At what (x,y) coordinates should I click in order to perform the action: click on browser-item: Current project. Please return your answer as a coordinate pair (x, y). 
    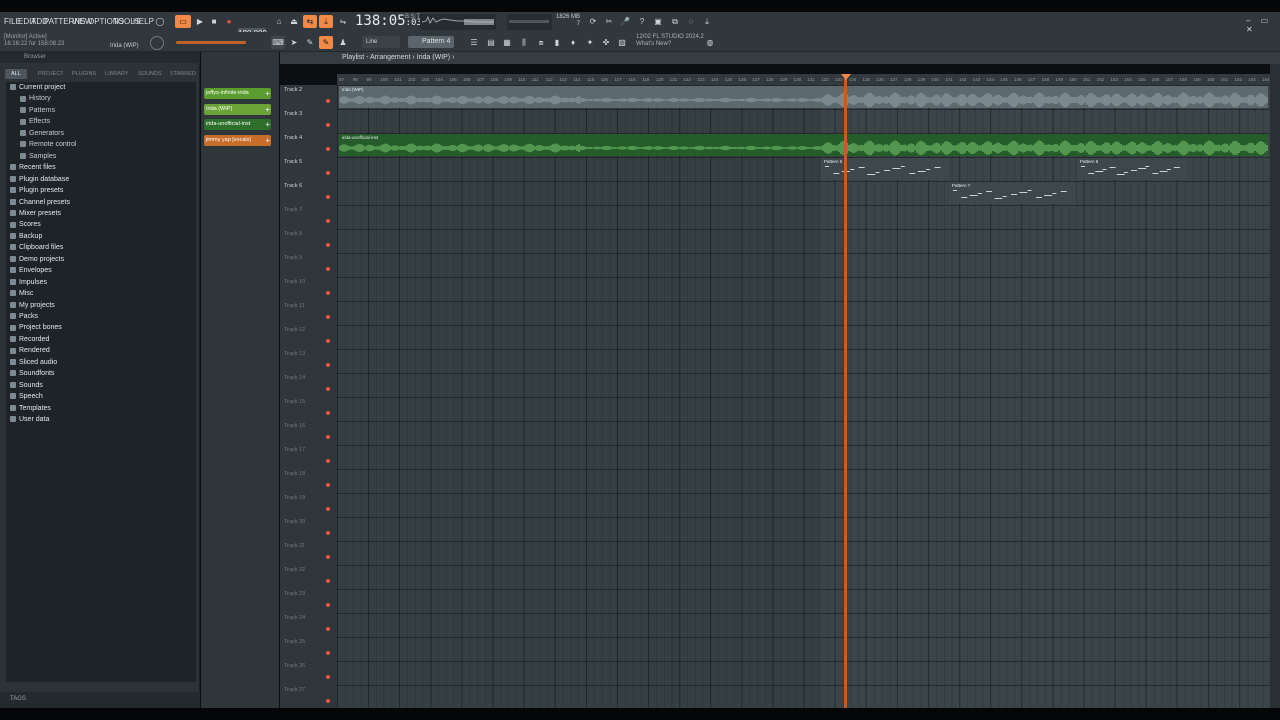
    Looking at the image, I should click on (37, 87).